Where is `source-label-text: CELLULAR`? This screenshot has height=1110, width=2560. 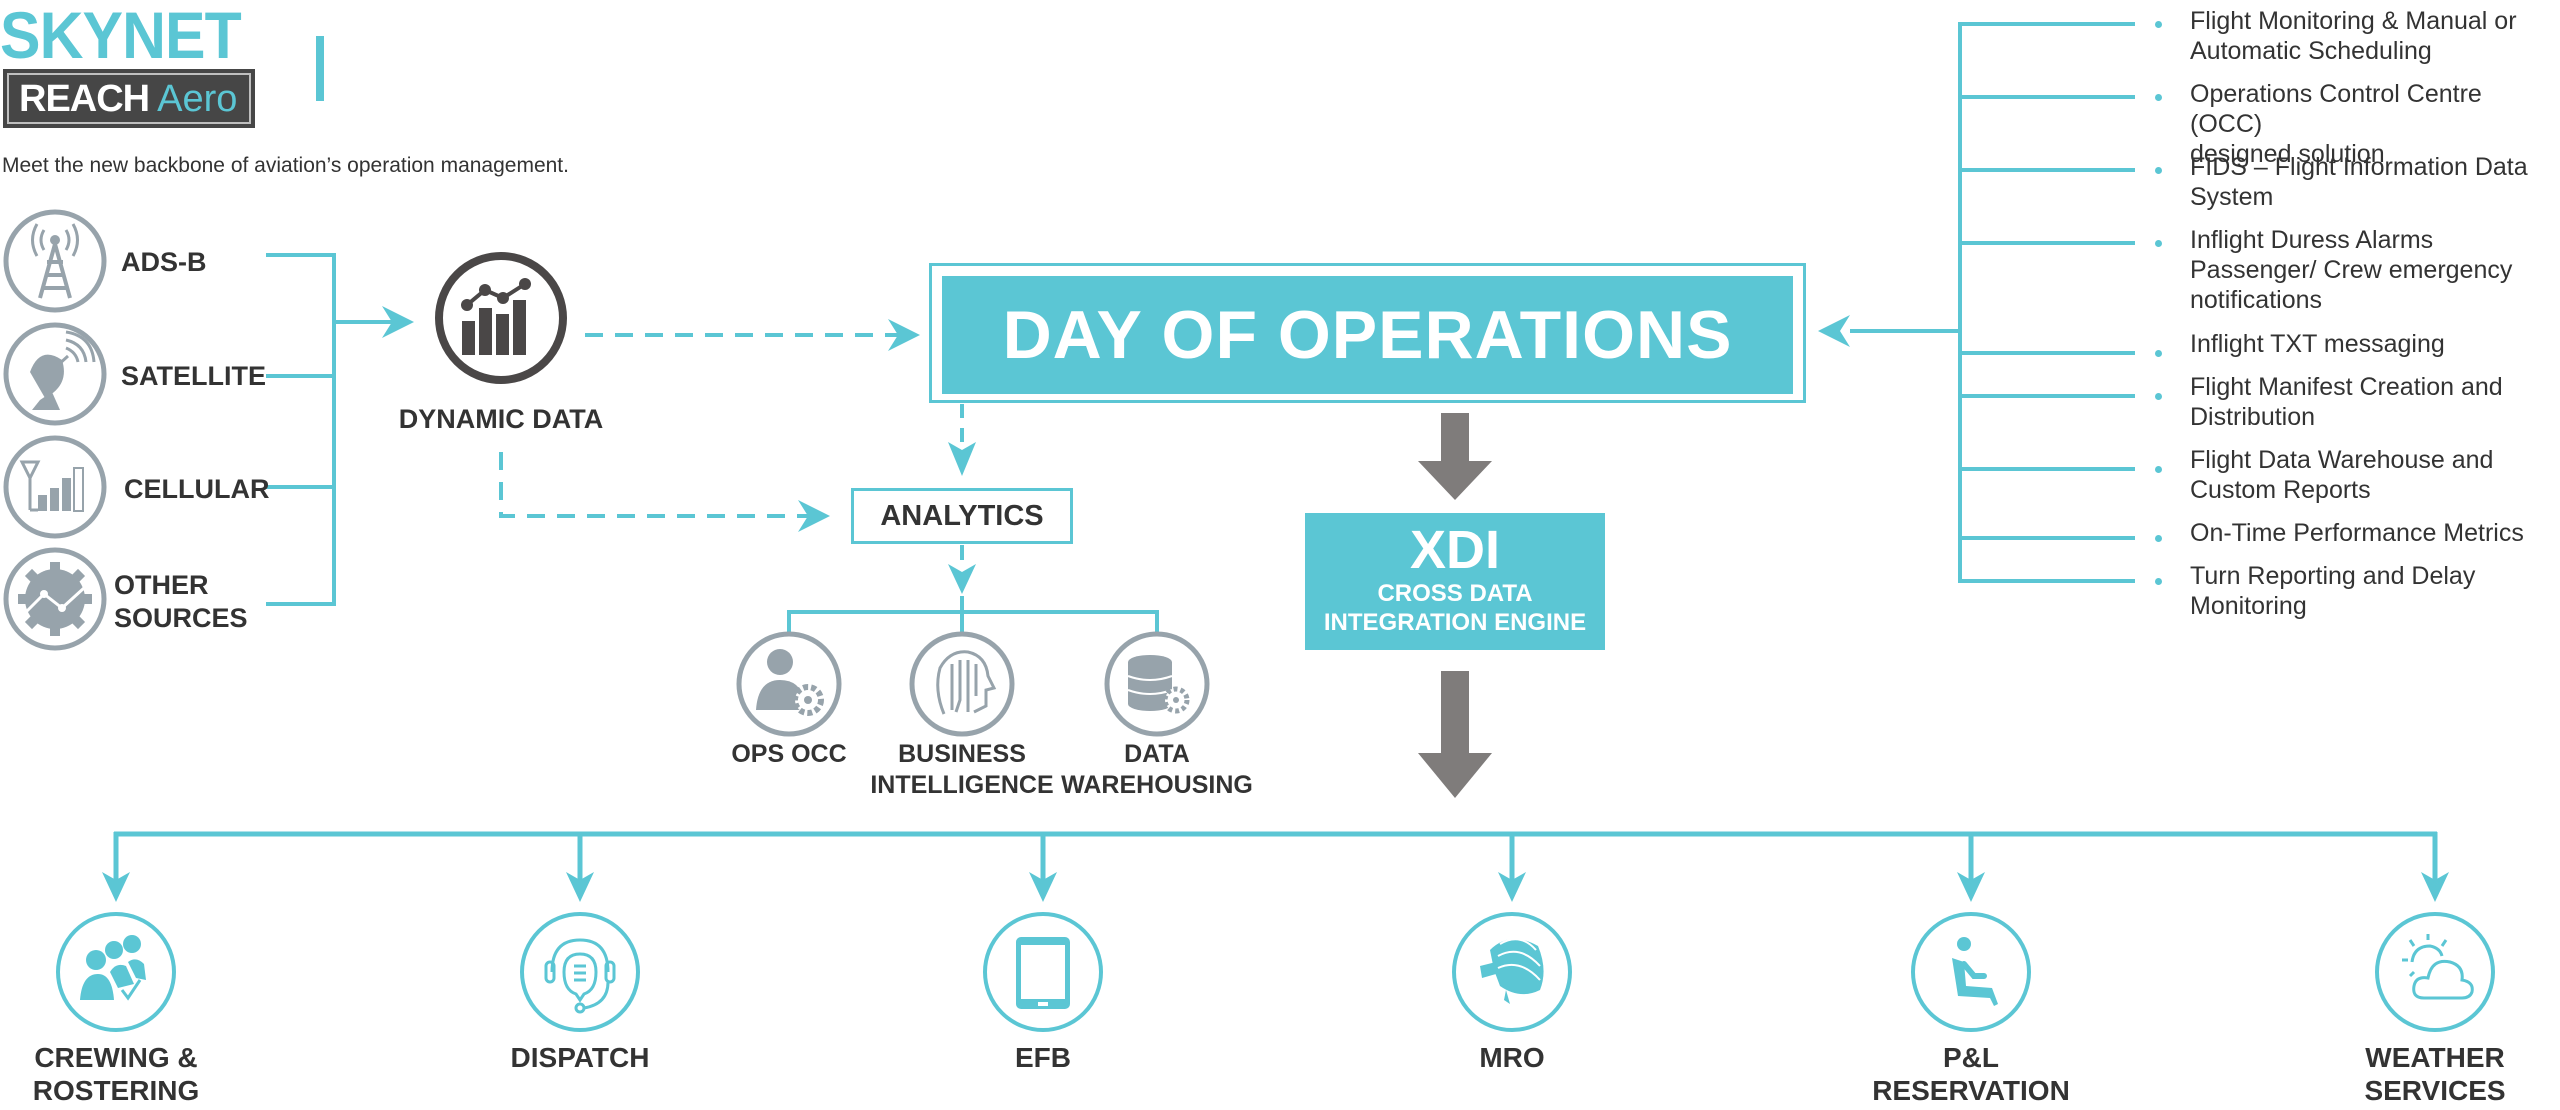 source-label-text: CELLULAR is located at coordinates (197, 489).